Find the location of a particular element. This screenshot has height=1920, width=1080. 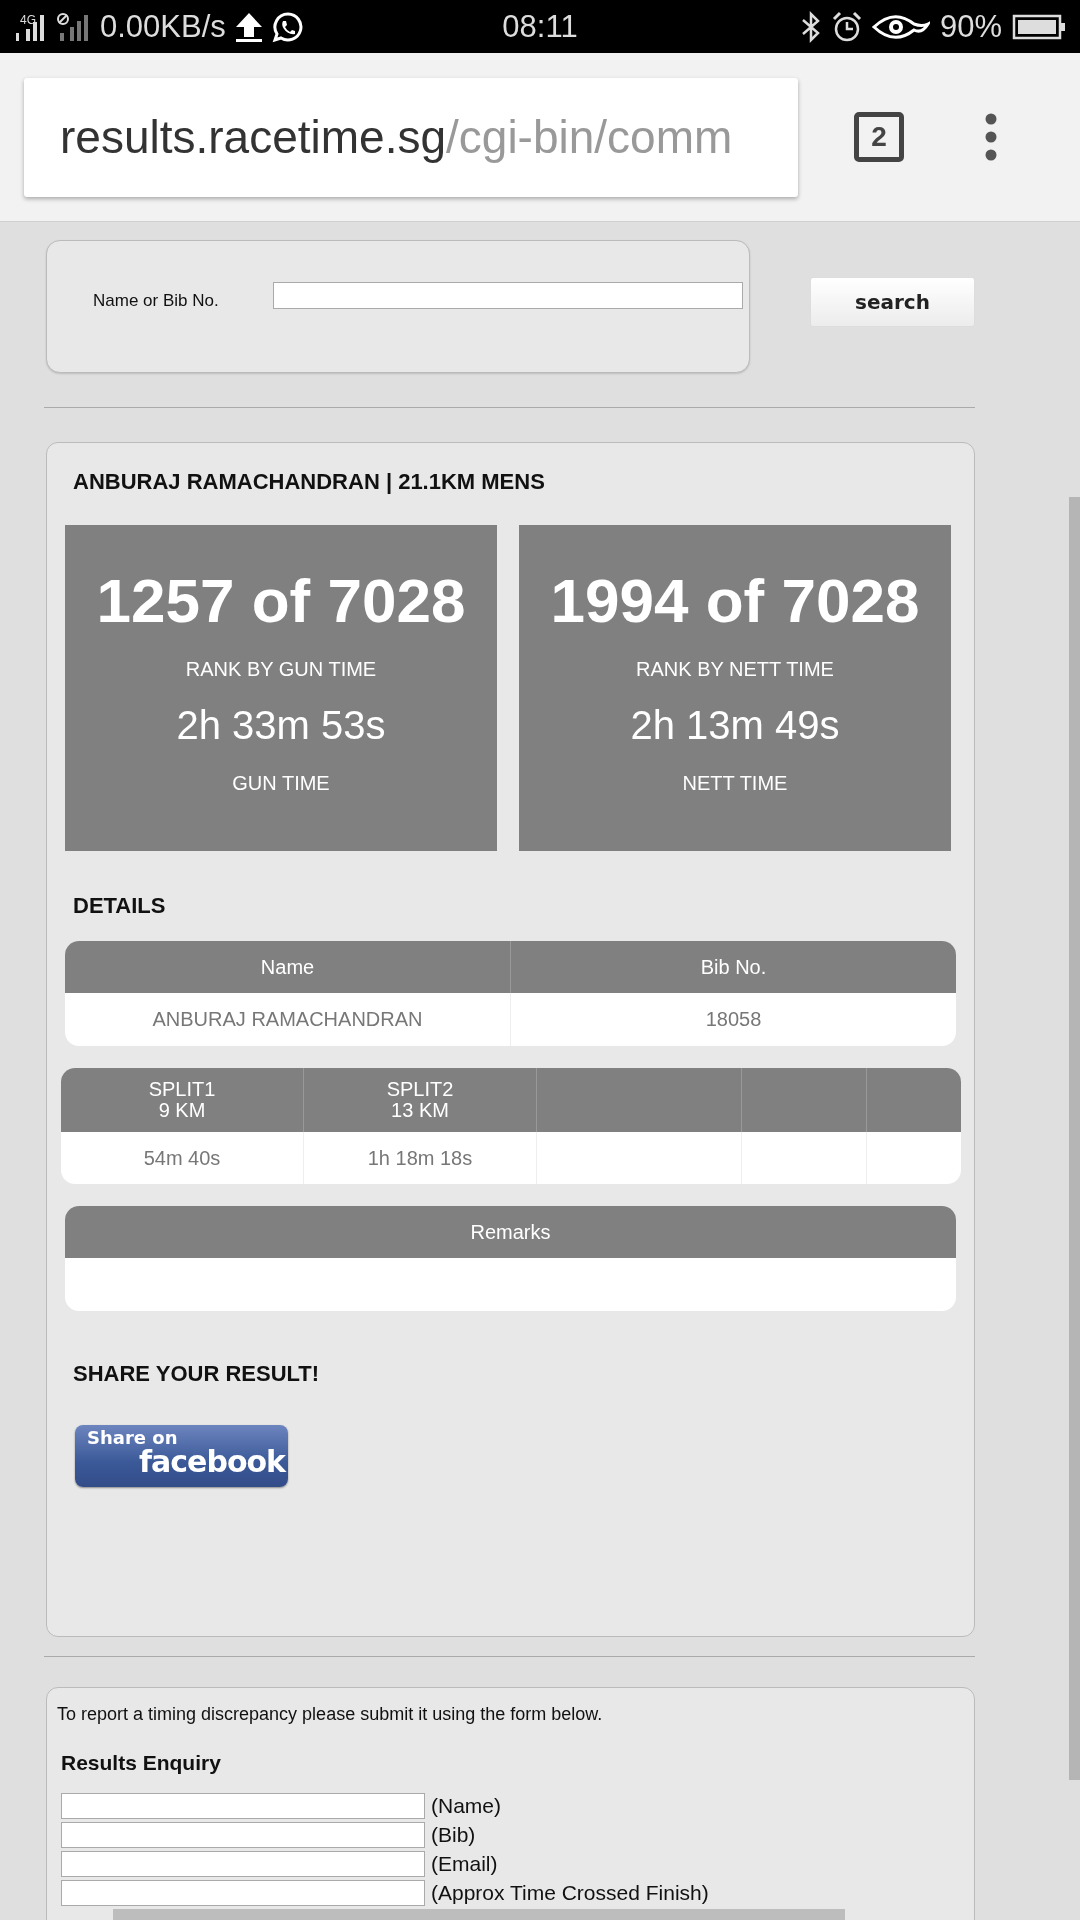

time-label: GUN TIME is located at coordinates (281, 783).